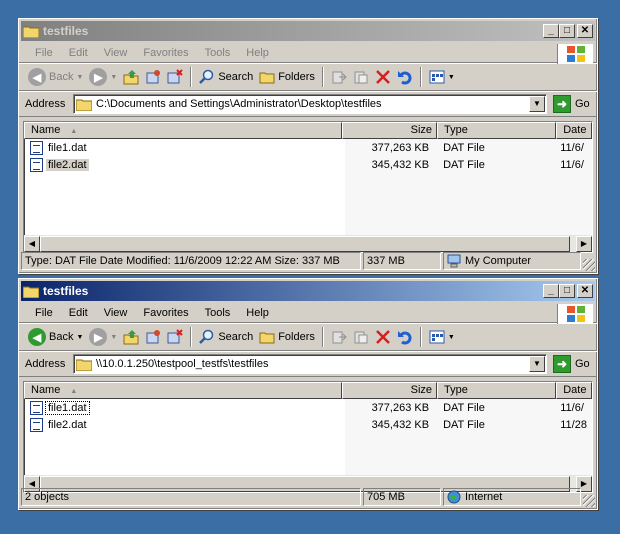 The image size is (620, 534). I want to click on search-icon, so click(206, 336).